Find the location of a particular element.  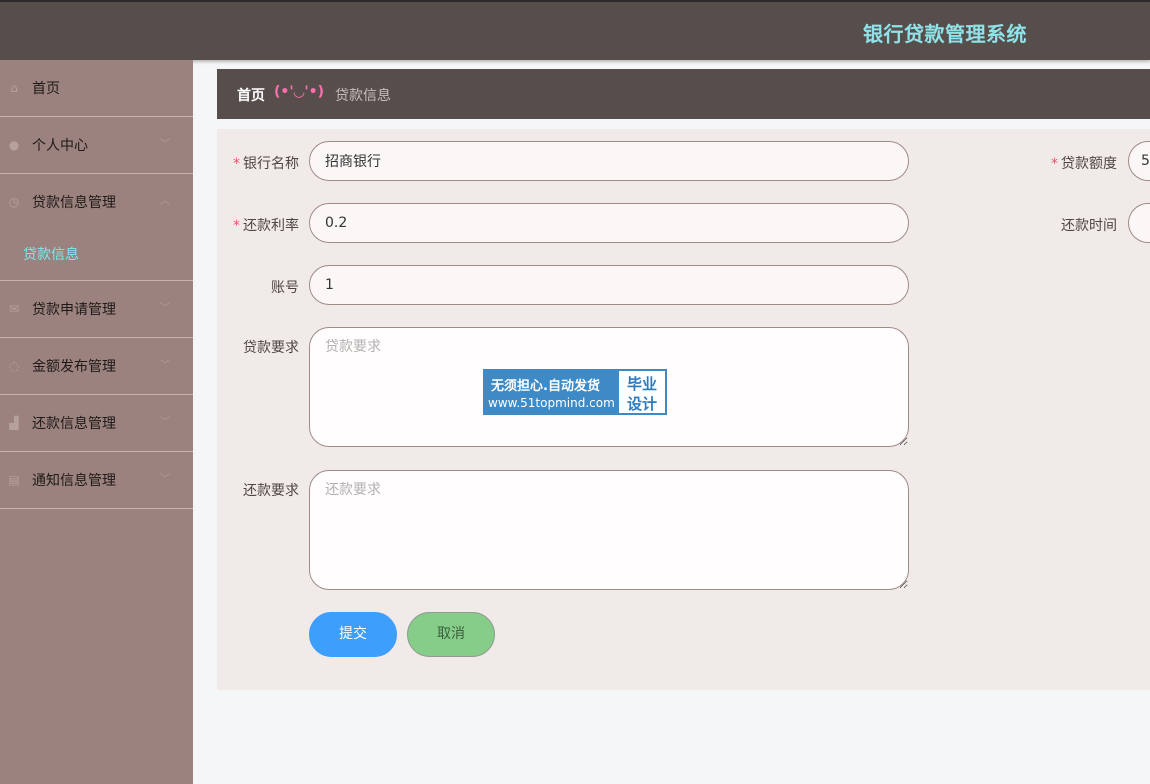

clock-icon: ◷ is located at coordinates (14, 202).